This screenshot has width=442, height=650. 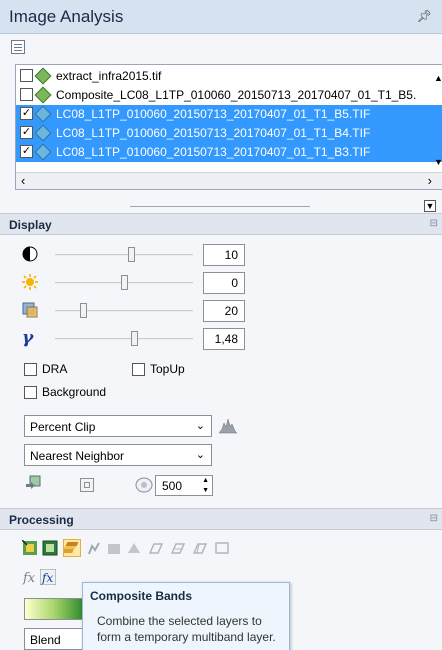 I want to click on resampling-value: Nearest Neighbor, so click(x=77, y=456).